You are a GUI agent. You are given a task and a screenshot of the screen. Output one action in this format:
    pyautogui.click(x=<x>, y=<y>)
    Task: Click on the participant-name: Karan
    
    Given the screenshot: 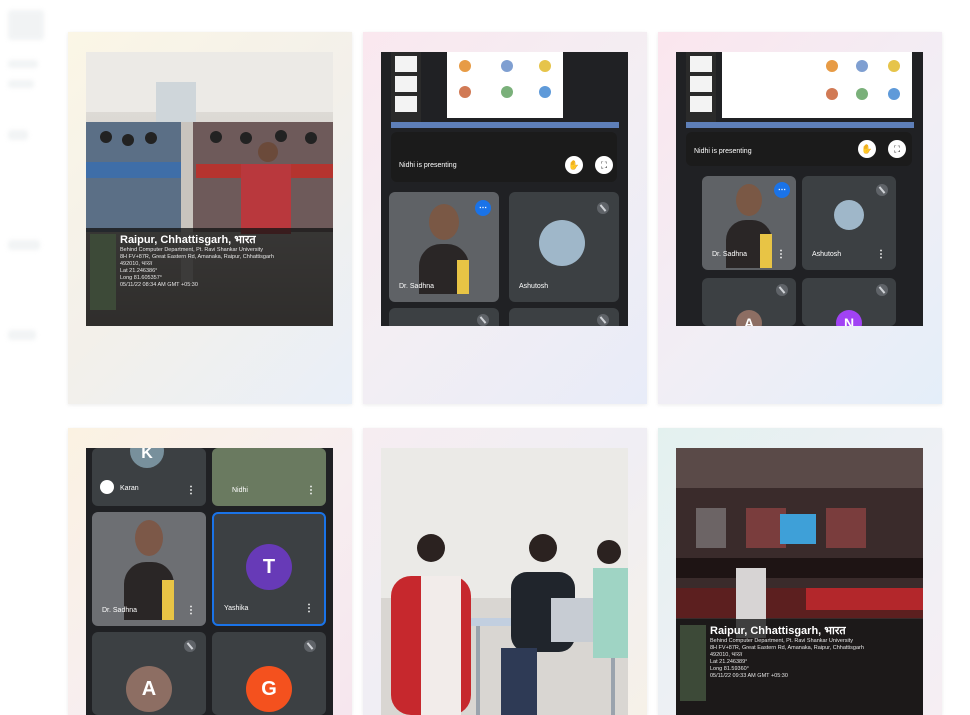 What is the action you would take?
    pyautogui.click(x=129, y=488)
    